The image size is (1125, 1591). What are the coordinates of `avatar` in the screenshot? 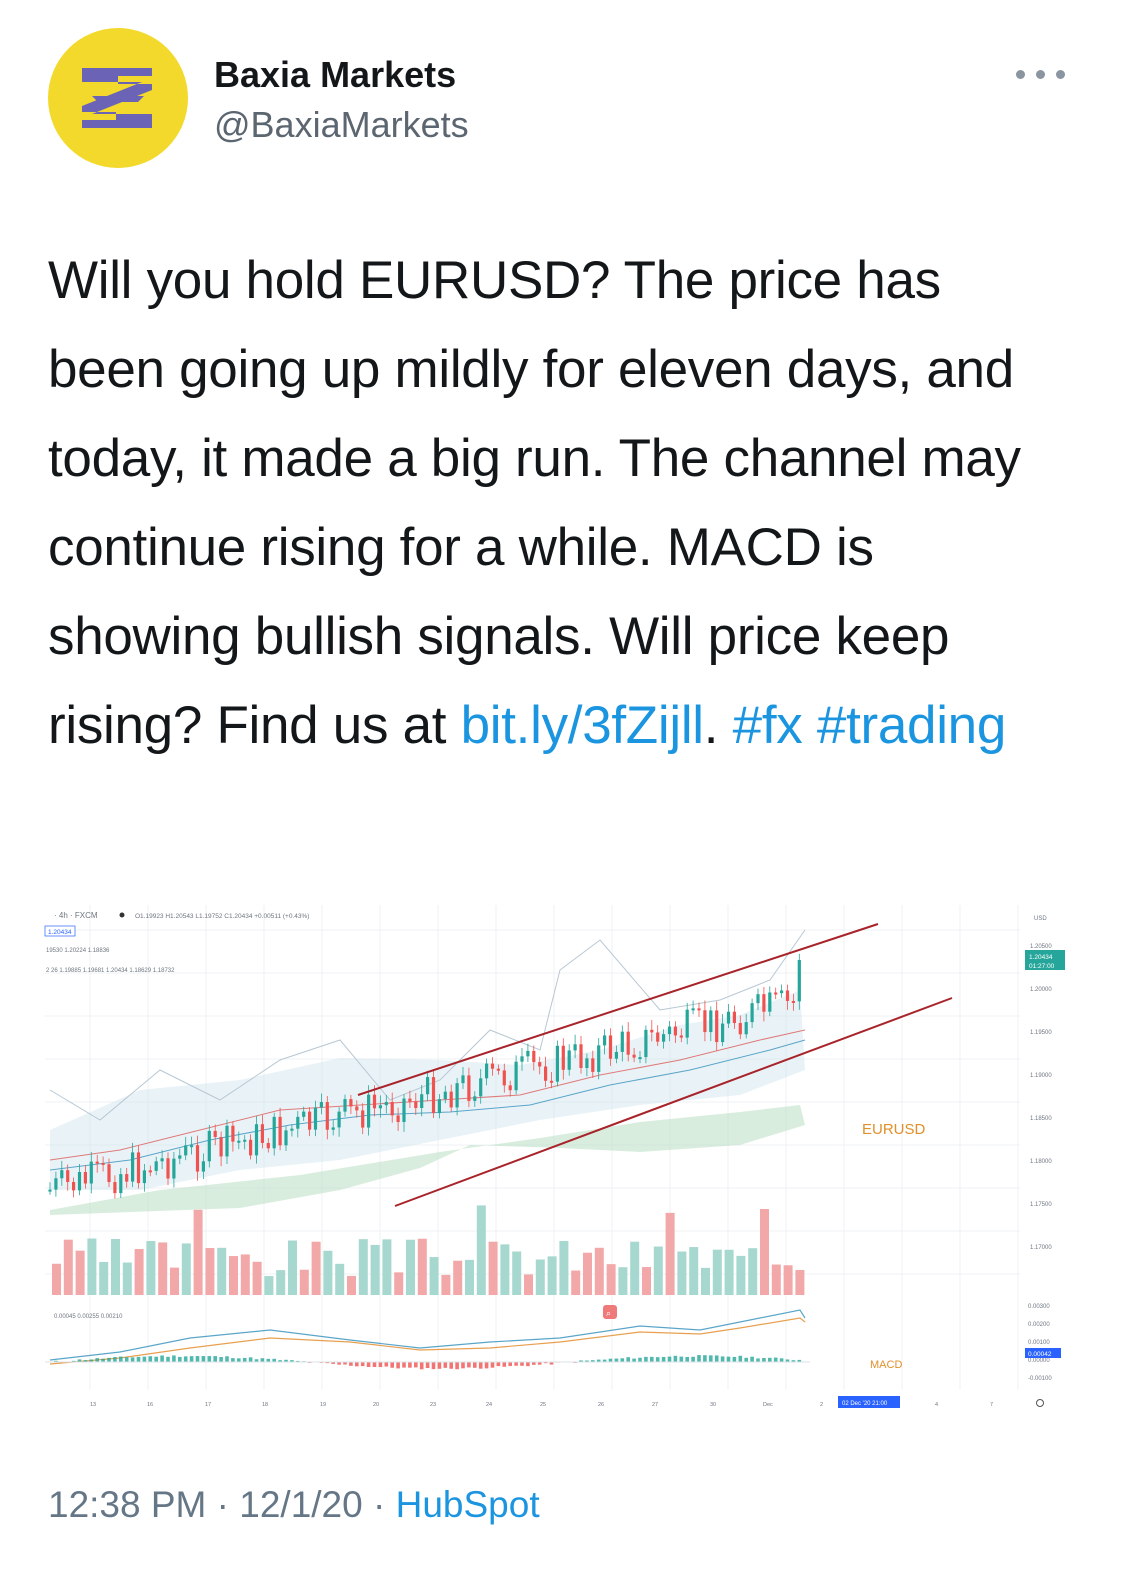 It's located at (118, 98).